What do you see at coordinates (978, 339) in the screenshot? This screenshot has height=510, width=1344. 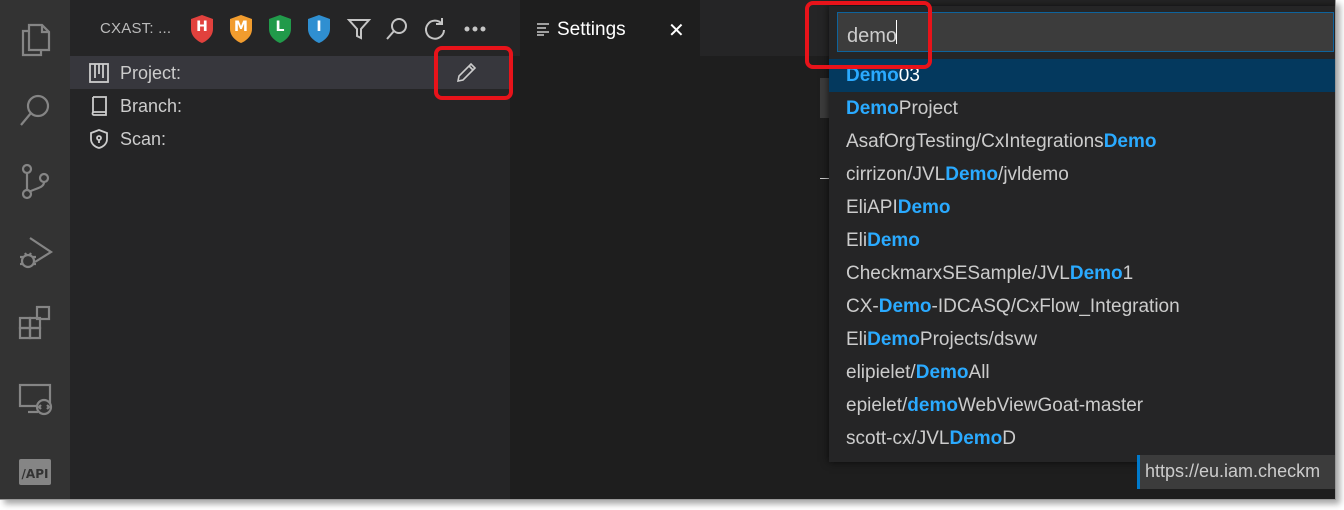 I see `item-text-post: Projects/dsvw` at bounding box center [978, 339].